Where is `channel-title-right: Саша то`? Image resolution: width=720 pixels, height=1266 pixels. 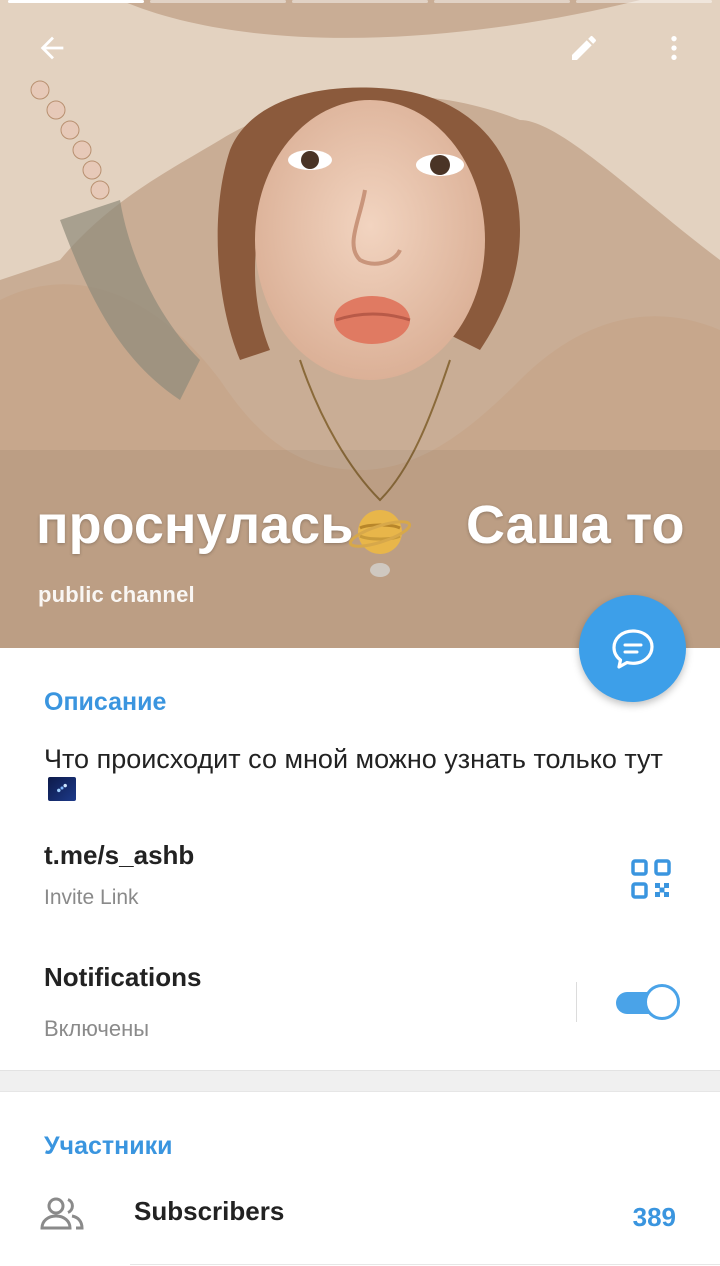 channel-title-right: Саша то is located at coordinates (575, 525).